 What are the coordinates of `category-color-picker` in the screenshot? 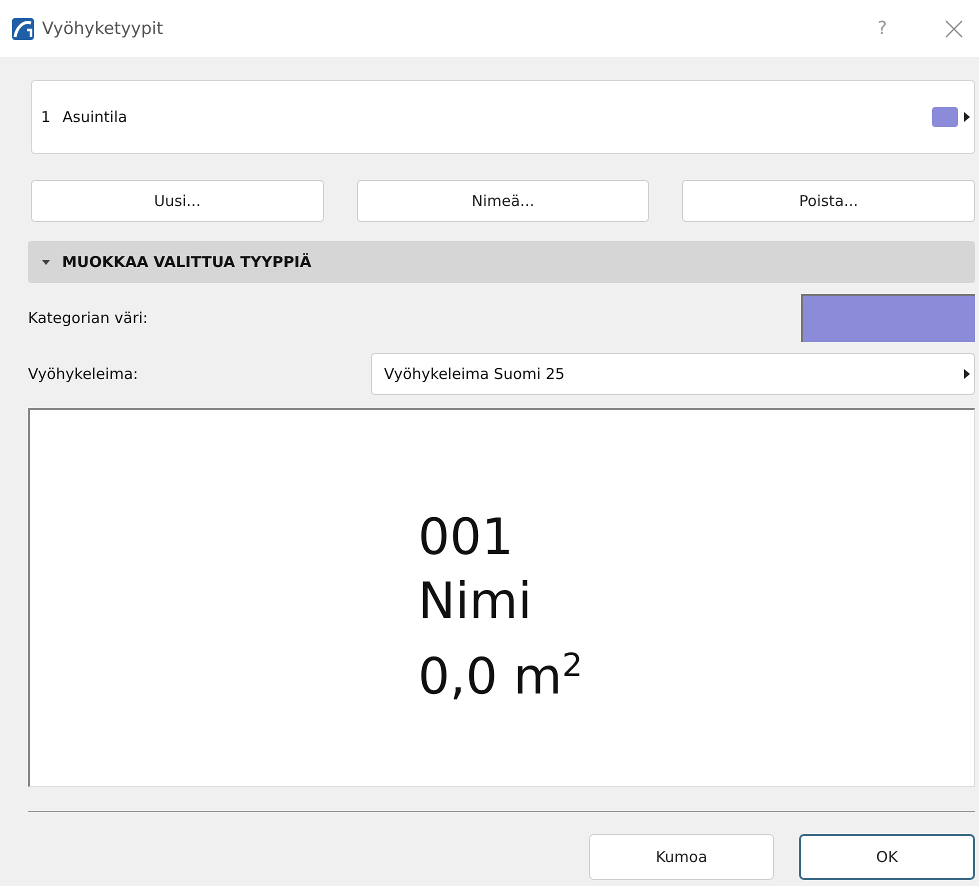 It's located at (888, 318).